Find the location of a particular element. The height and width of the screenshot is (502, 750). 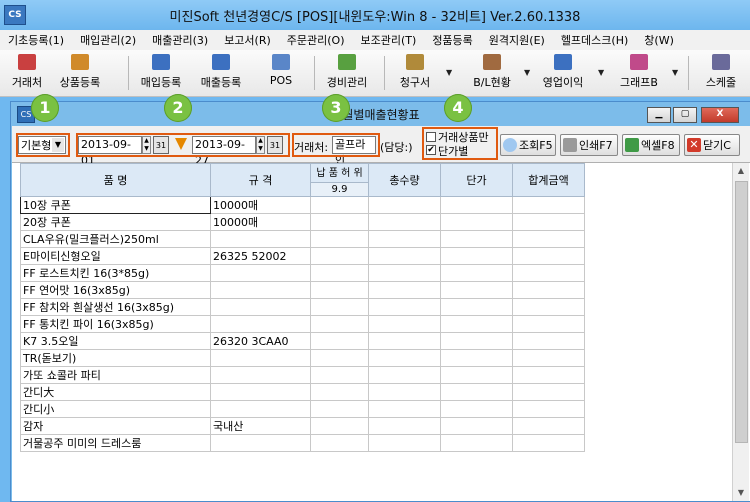

table-row: 10장 쿠폰 10000매 is located at coordinates (302, 205).